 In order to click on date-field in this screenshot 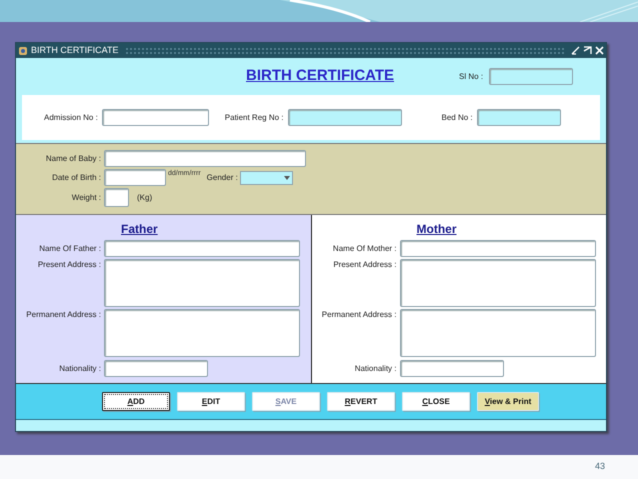, I will do `click(135, 177)`.